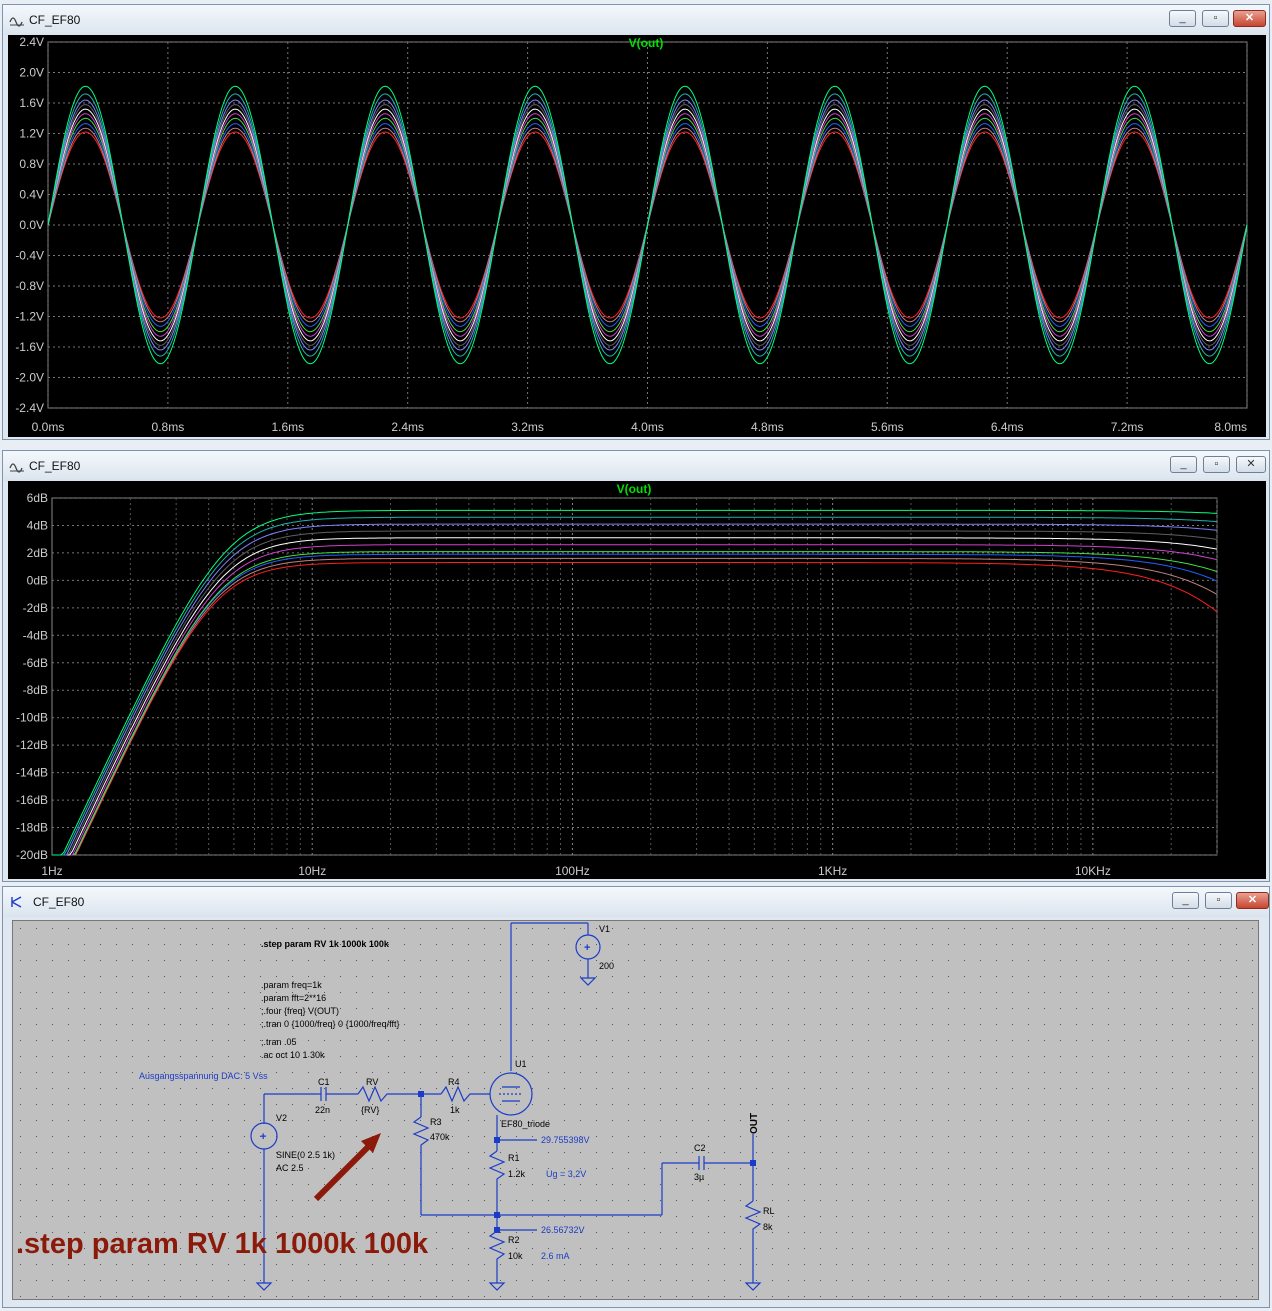 This screenshot has height=1311, width=1272. What do you see at coordinates (29, 286) in the screenshot?
I see `y-tick-label: -0.8V` at bounding box center [29, 286].